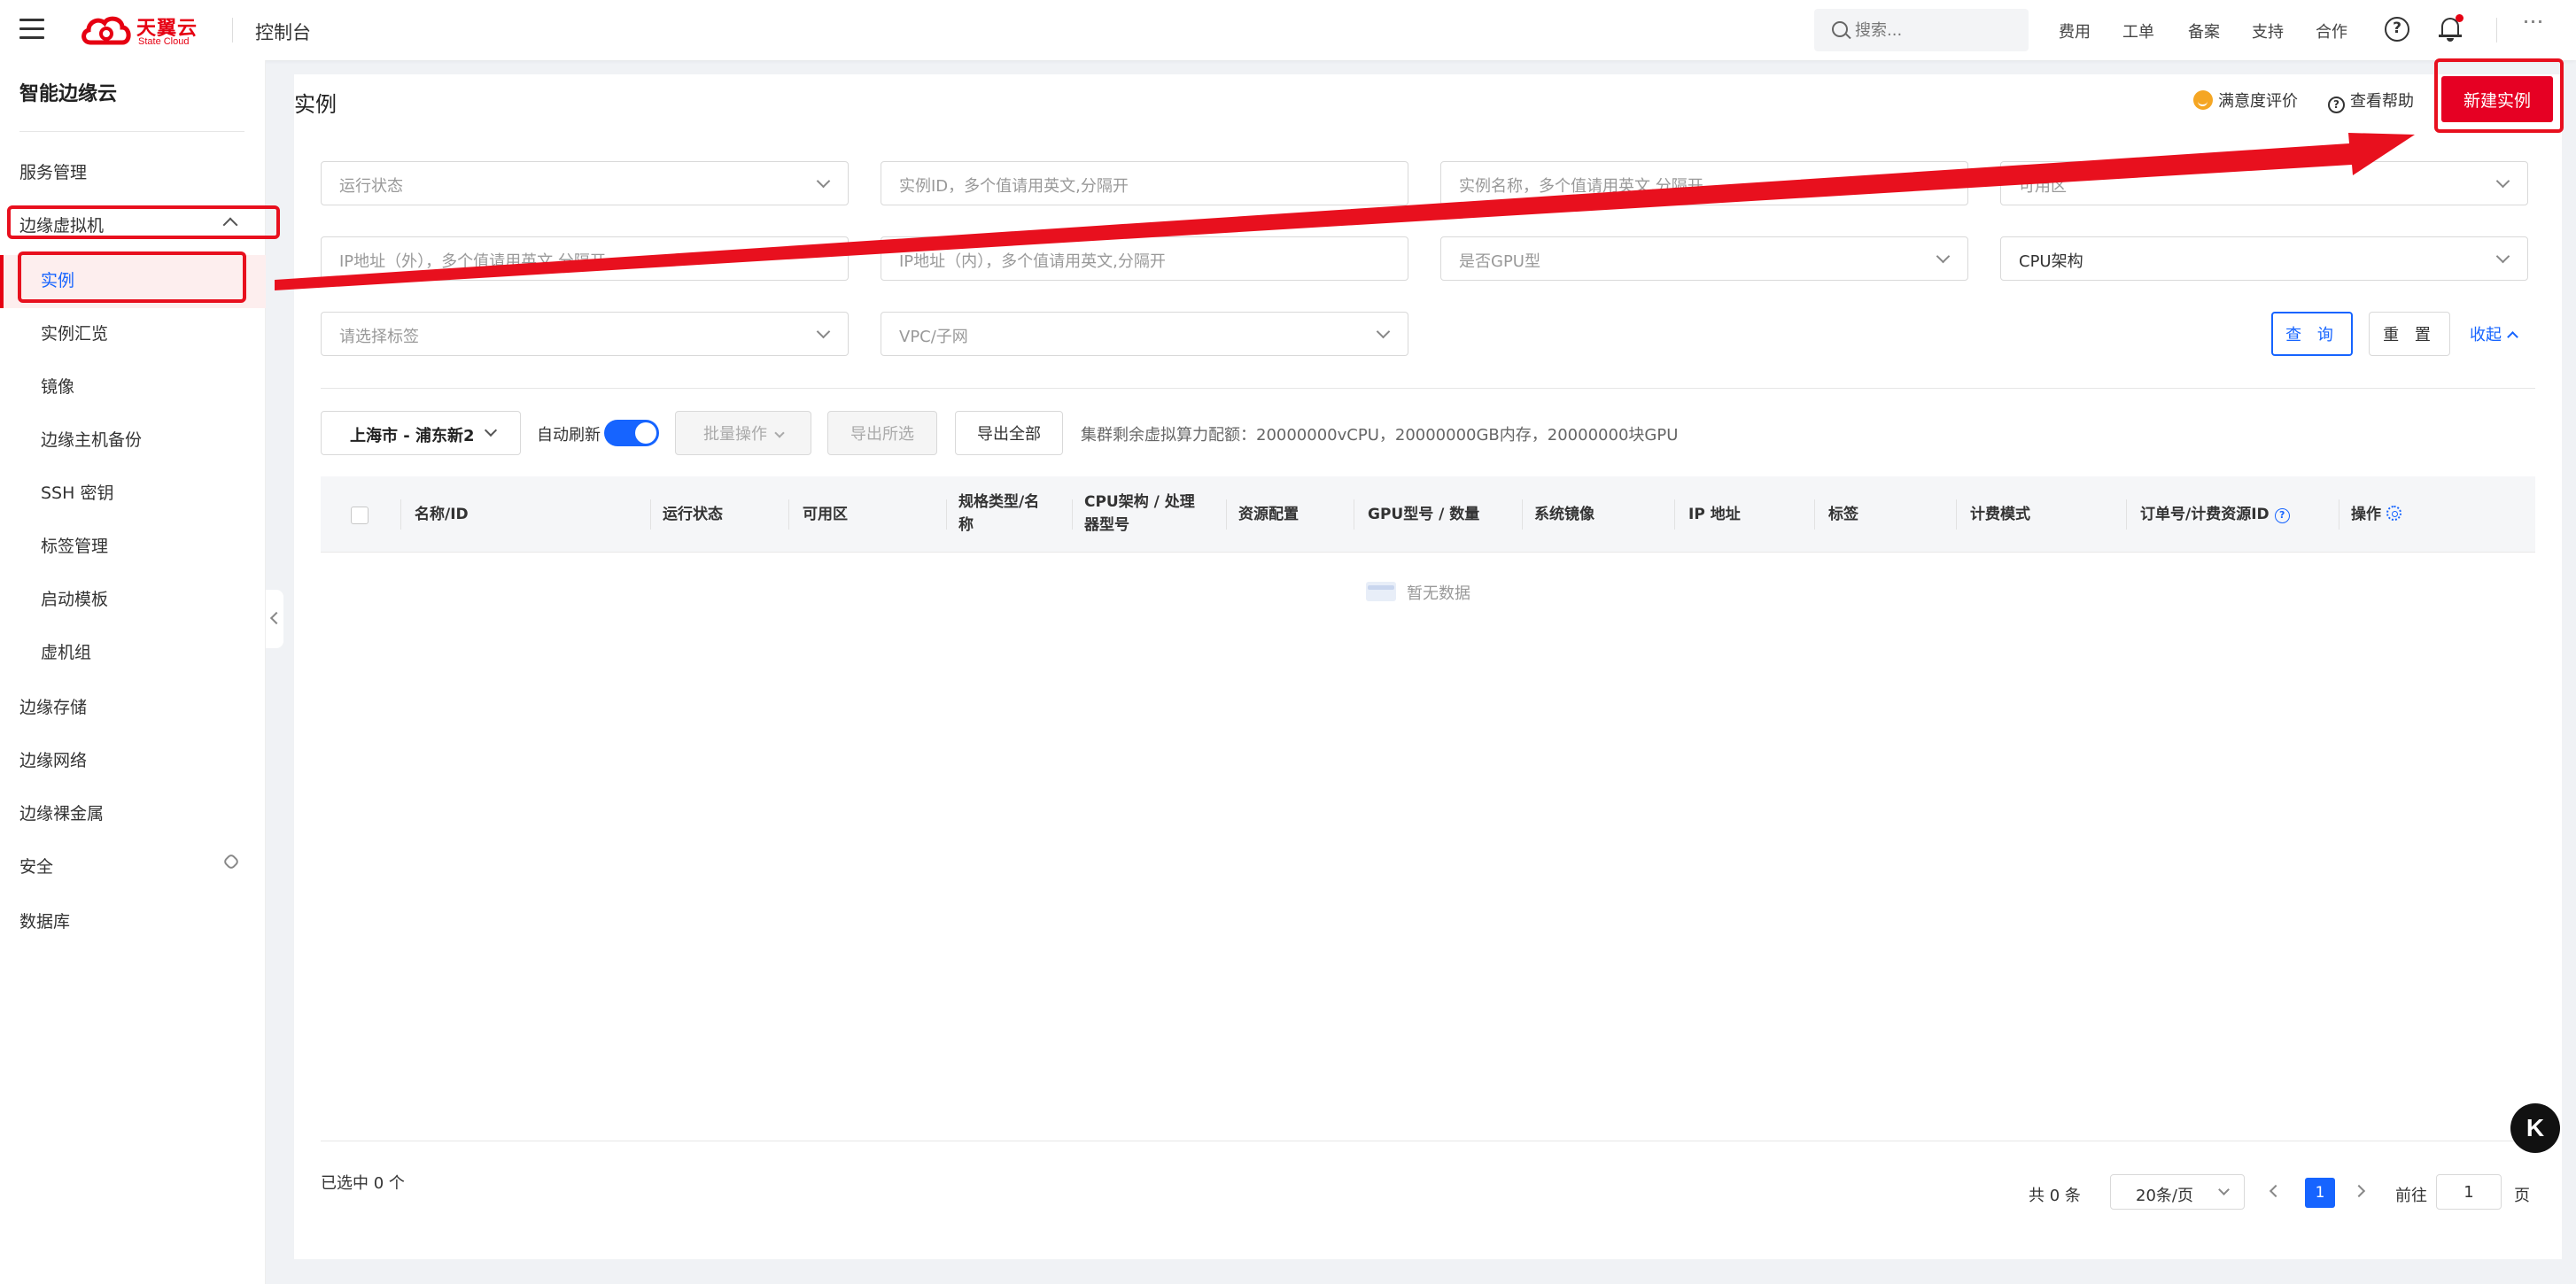 The height and width of the screenshot is (1284, 2576). What do you see at coordinates (53, 171) in the screenshot?
I see `sidebar-item-service-mgmt: 服务管理` at bounding box center [53, 171].